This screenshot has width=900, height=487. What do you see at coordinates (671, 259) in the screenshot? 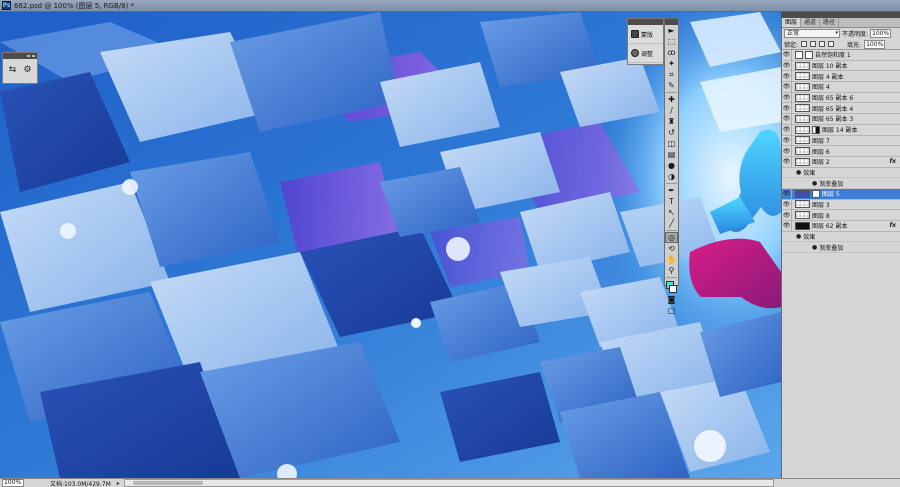
I see `hand-tool-icon: ✋` at bounding box center [671, 259].